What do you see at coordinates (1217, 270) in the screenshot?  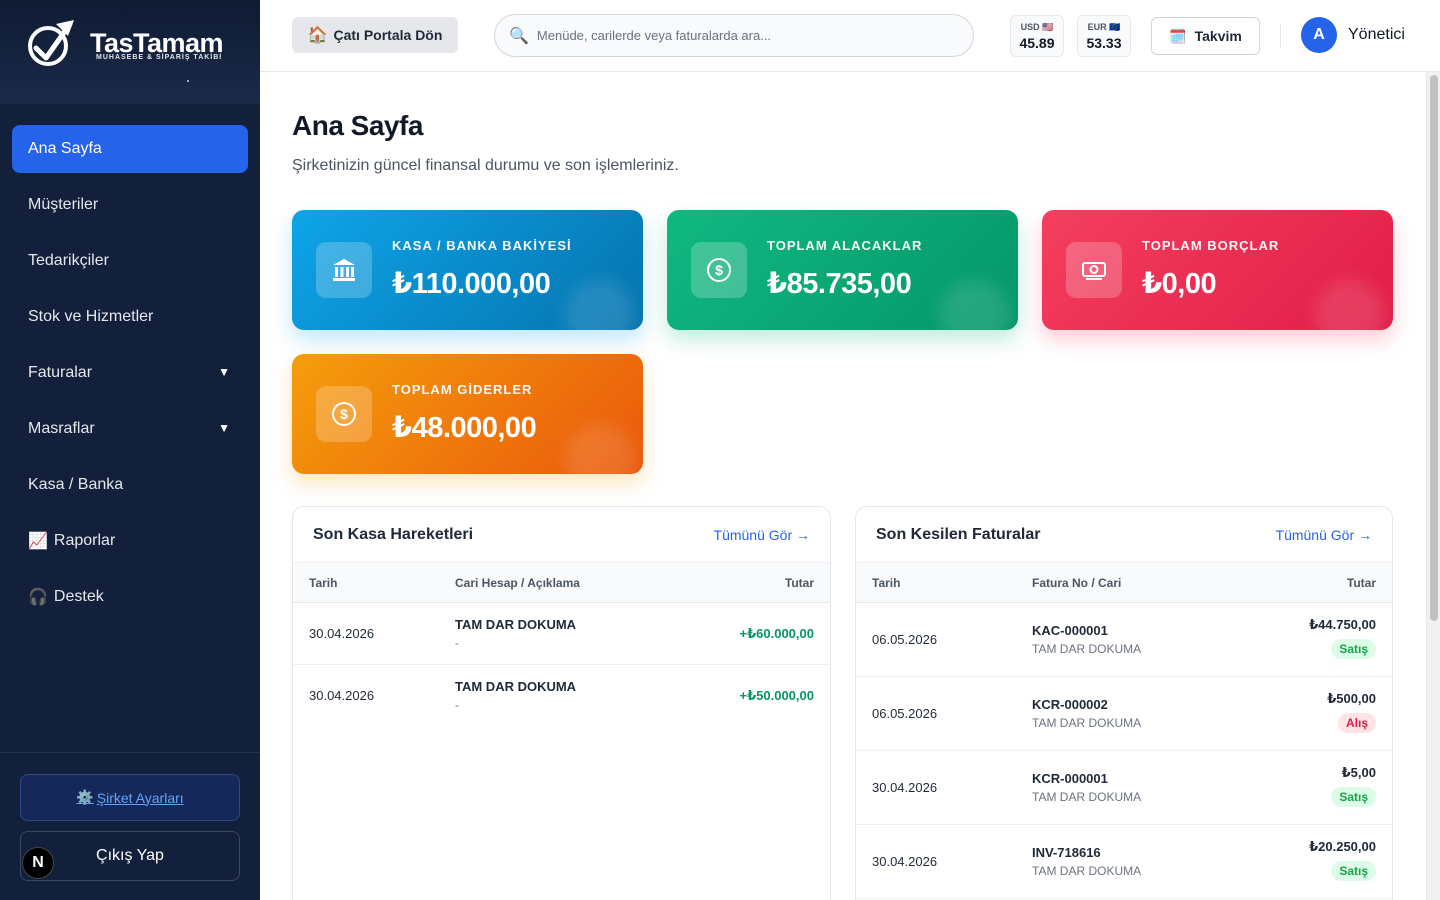 I see `total-payables-card: TOPLAM BORÇLAR ₺0,00` at bounding box center [1217, 270].